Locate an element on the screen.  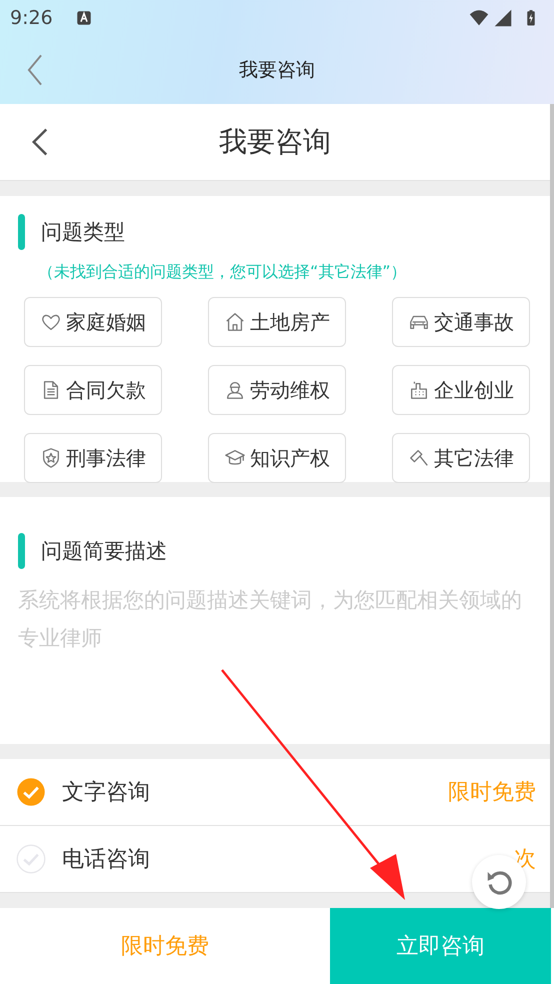
status-time: 9:26 is located at coordinates (31, 18).